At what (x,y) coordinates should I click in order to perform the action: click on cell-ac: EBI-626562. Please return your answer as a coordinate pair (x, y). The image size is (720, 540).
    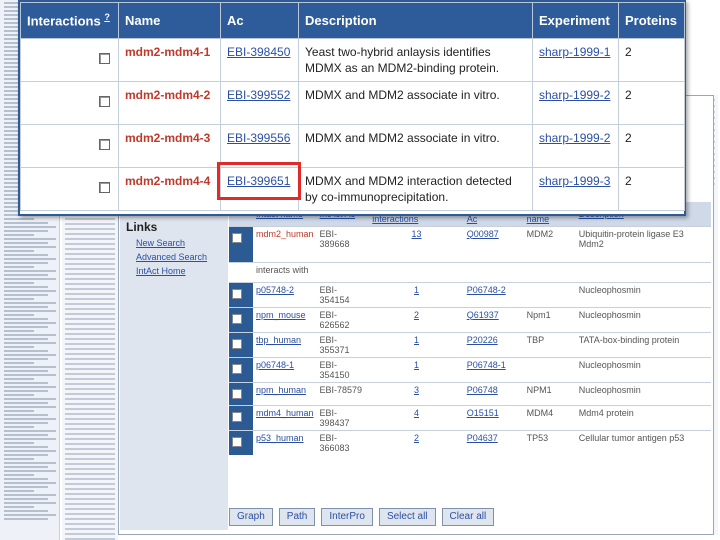
    Looking at the image, I should click on (343, 319).